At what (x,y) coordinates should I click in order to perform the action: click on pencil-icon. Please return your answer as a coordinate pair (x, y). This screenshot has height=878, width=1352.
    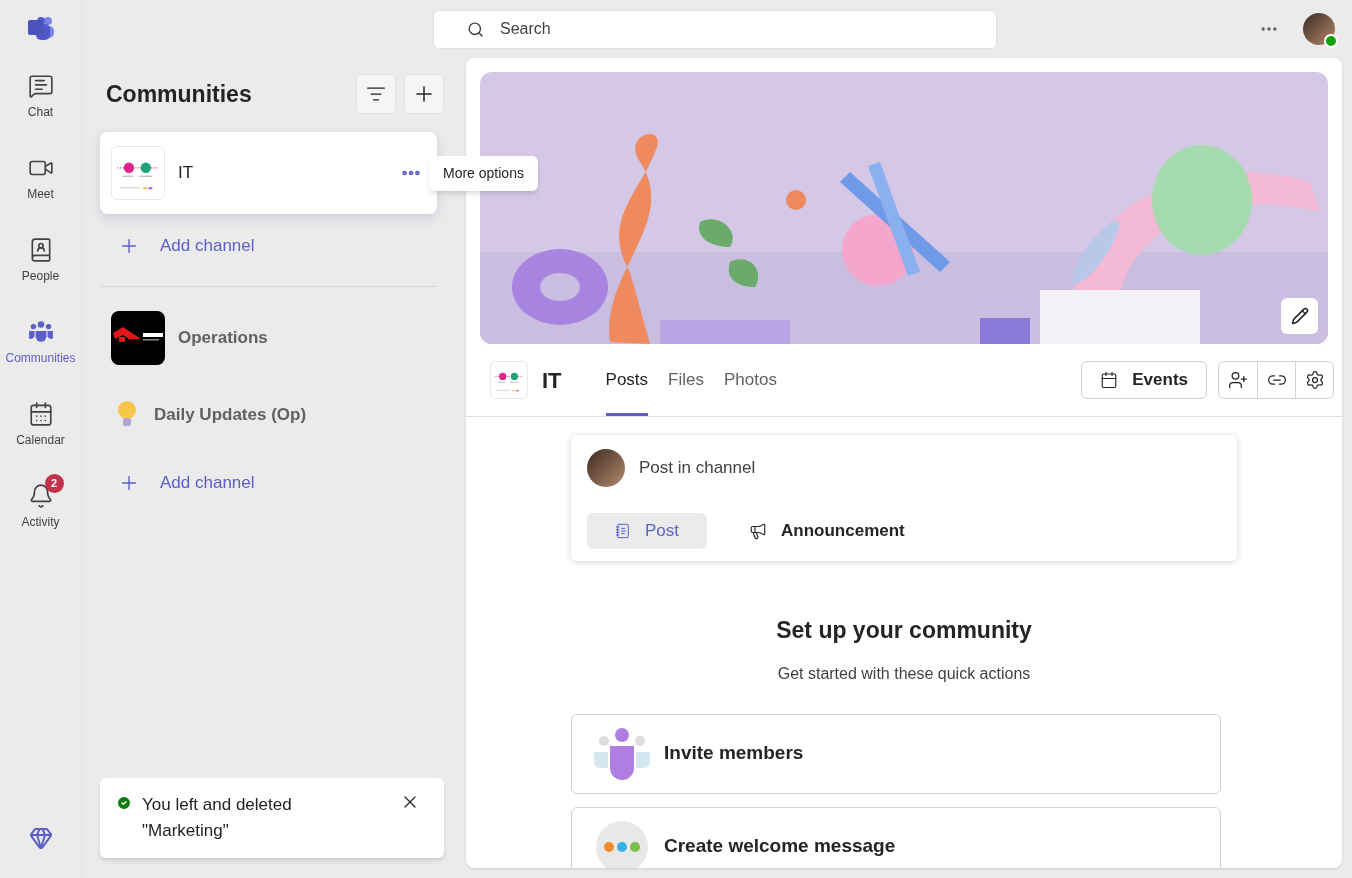
    Looking at the image, I should click on (1299, 316).